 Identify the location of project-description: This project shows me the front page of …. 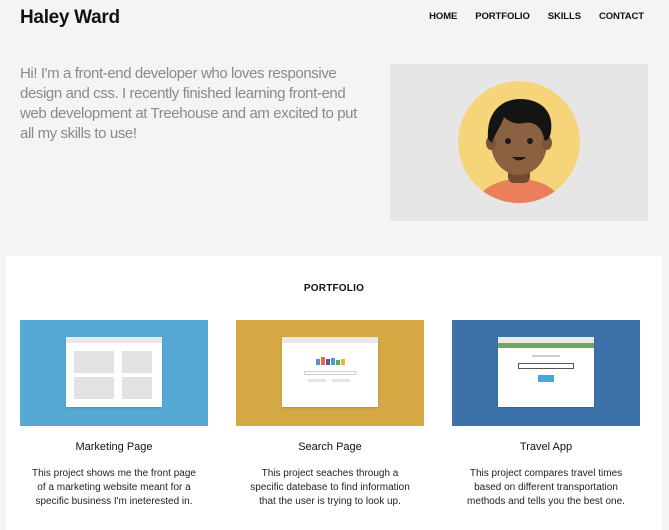
(114, 487).